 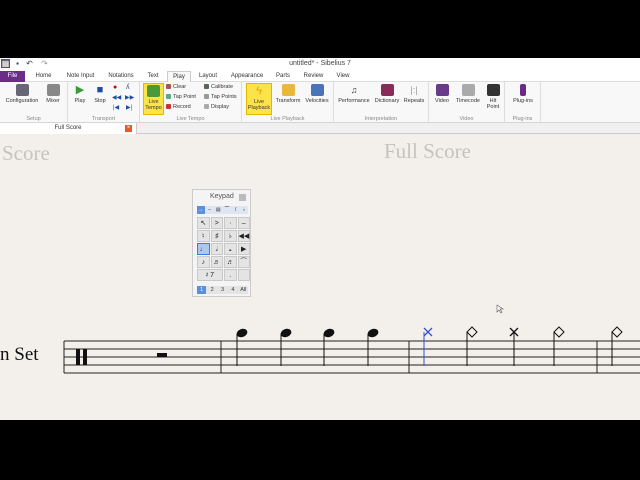 I want to click on keypad-layout-3: 3, so click(x=222, y=290).